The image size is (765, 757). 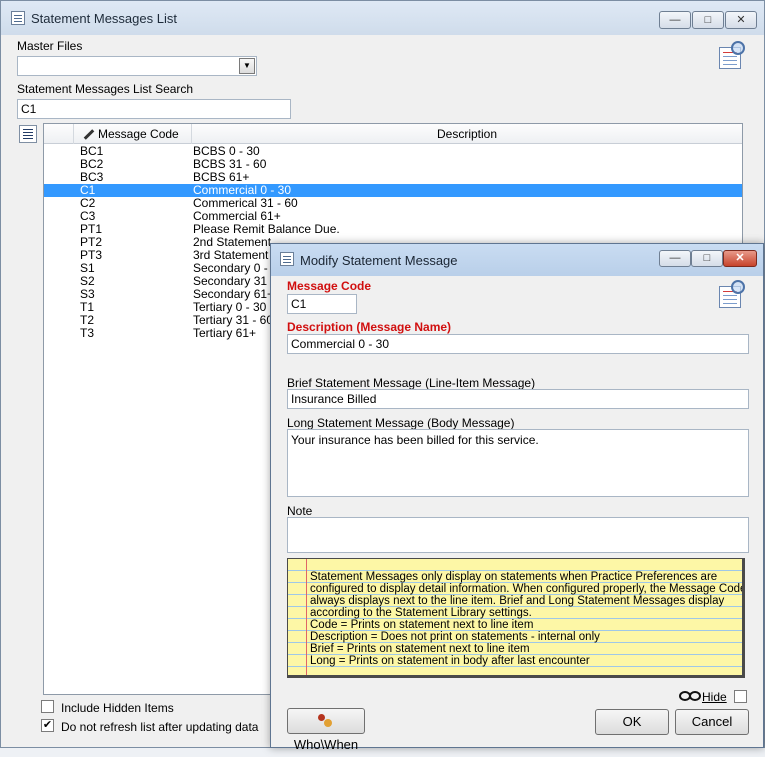 I want to click on chevron-down-icon: ▼, so click(x=247, y=66).